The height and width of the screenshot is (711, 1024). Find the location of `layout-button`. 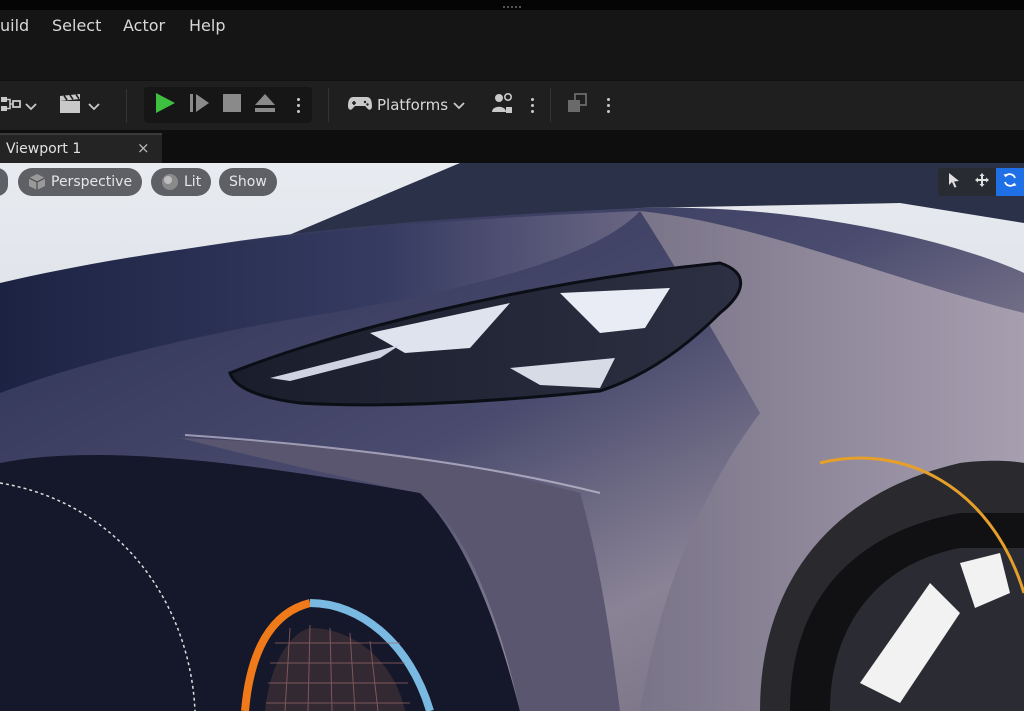

layout-button is located at coordinates (577, 105).